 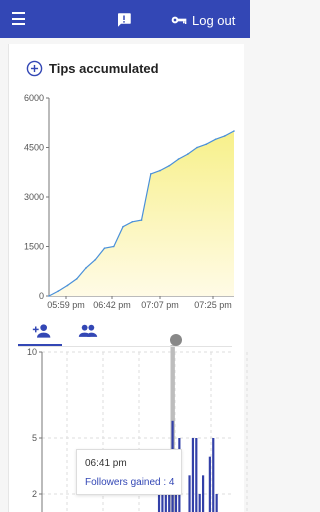 I want to click on tab-followers, so click(x=42, y=333).